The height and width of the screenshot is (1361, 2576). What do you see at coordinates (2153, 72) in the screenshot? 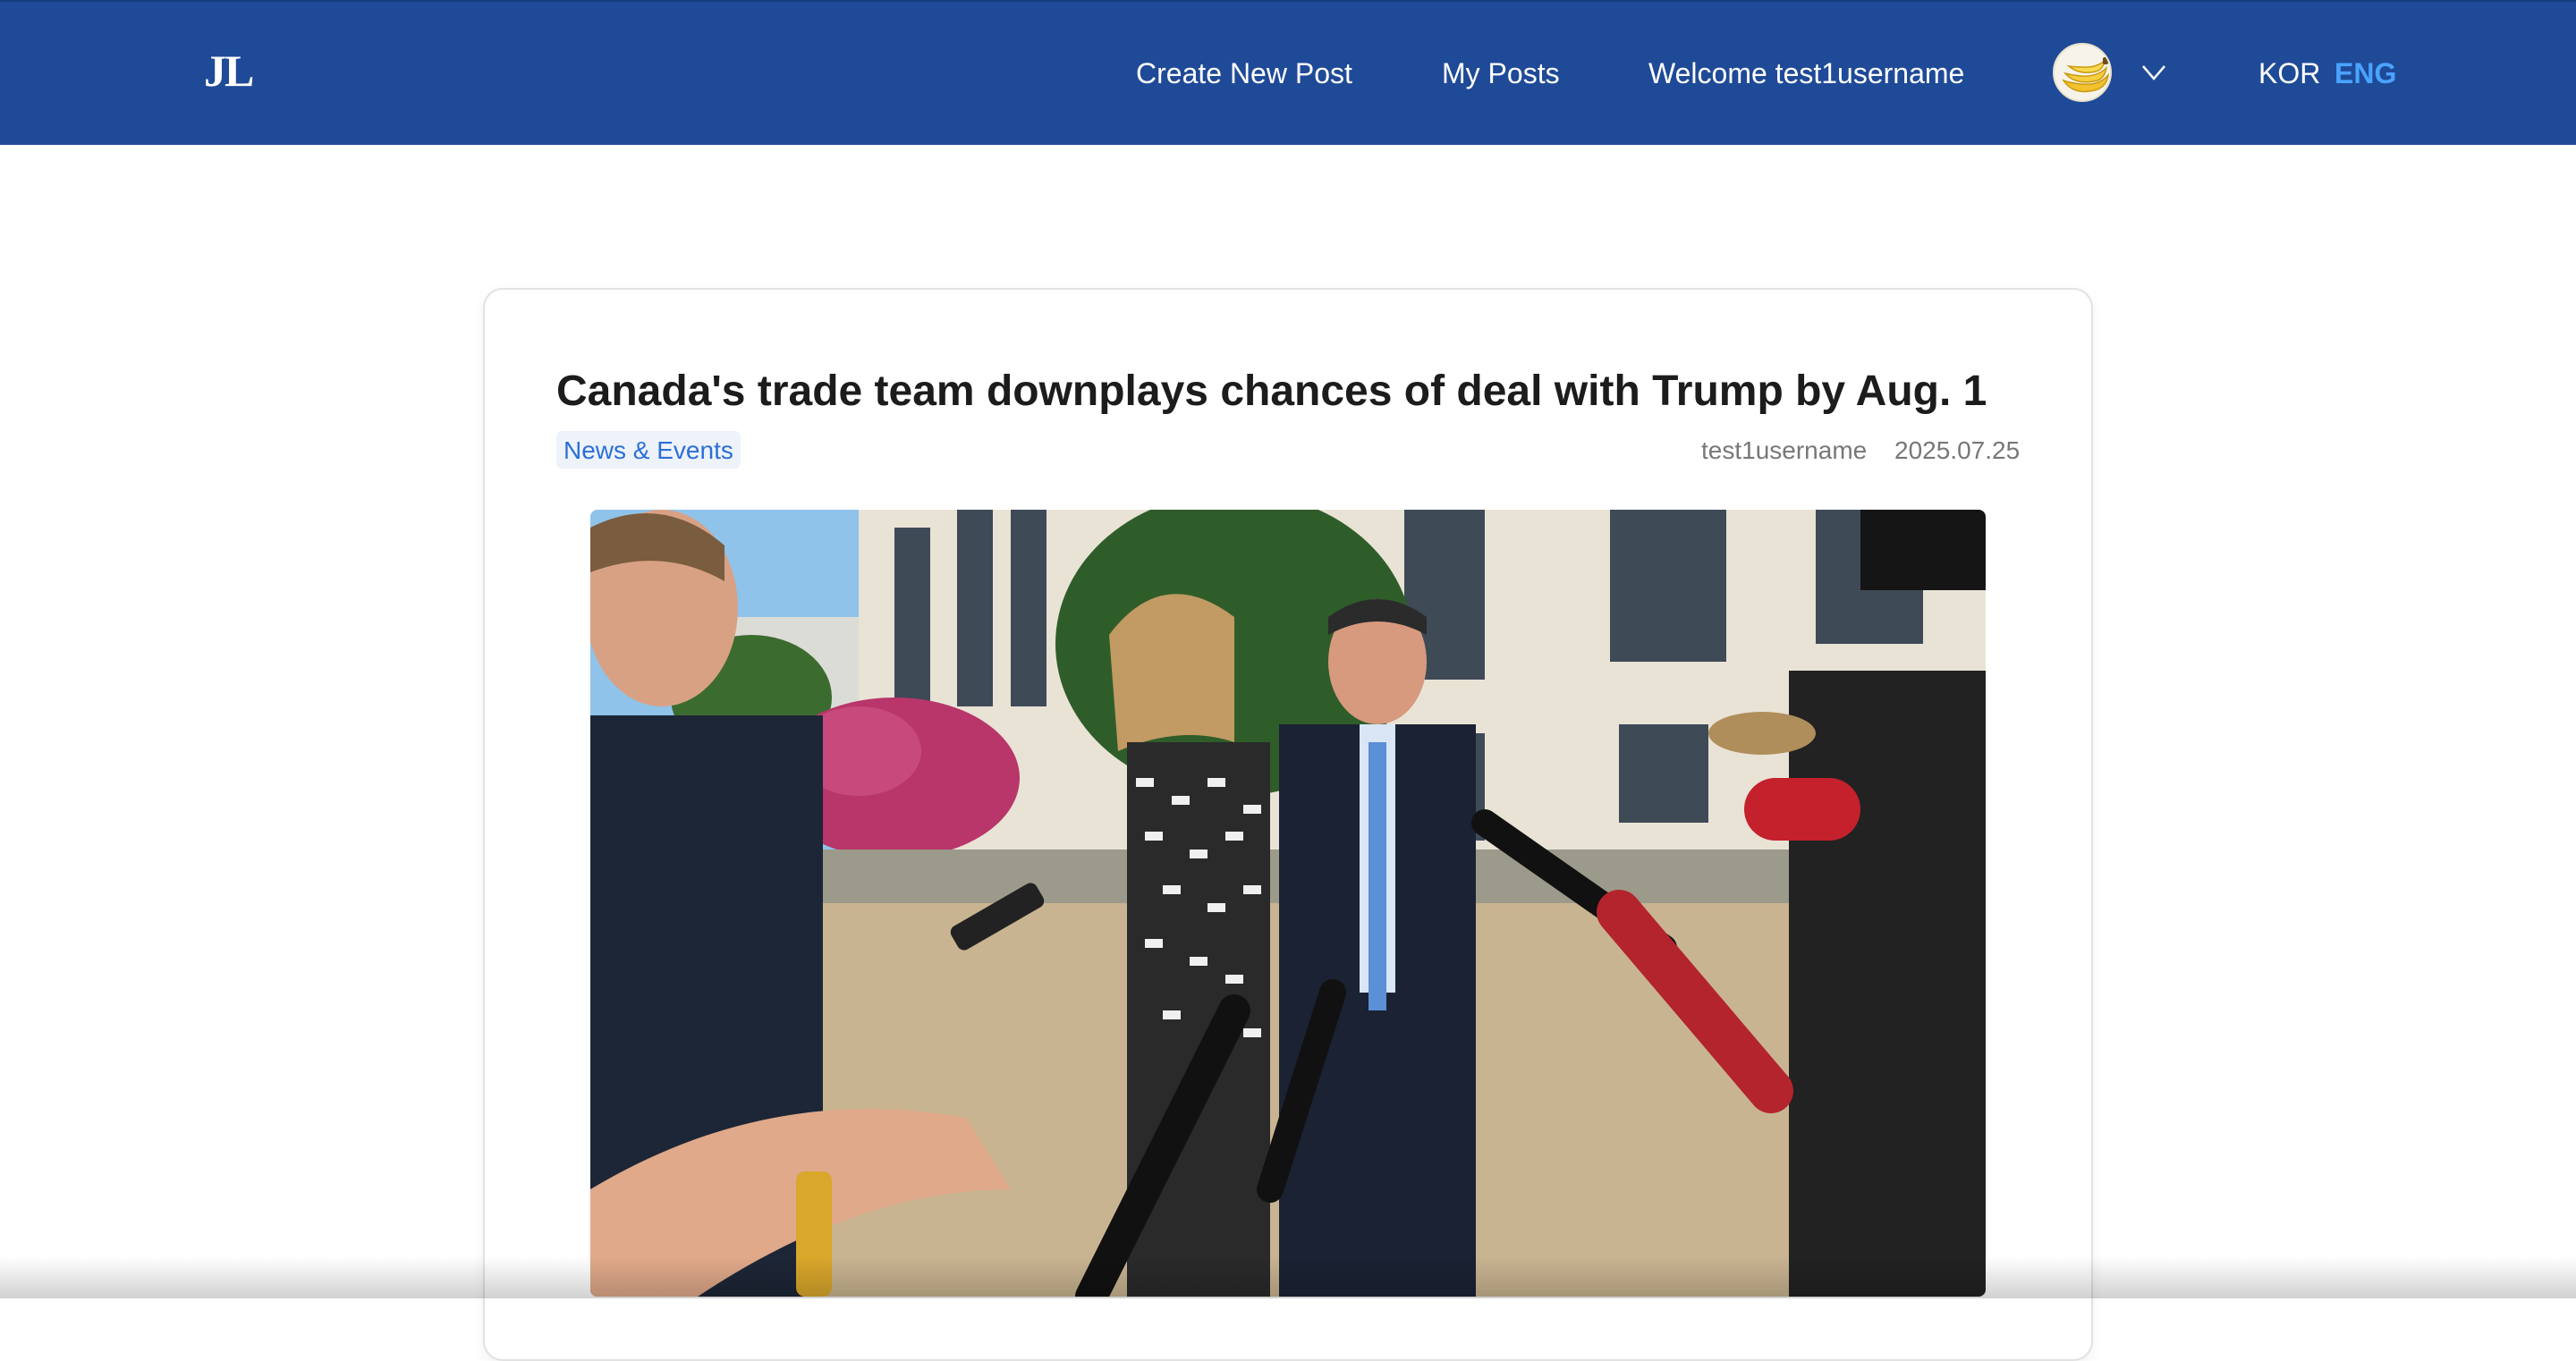
I see `chevron-down-icon` at bounding box center [2153, 72].